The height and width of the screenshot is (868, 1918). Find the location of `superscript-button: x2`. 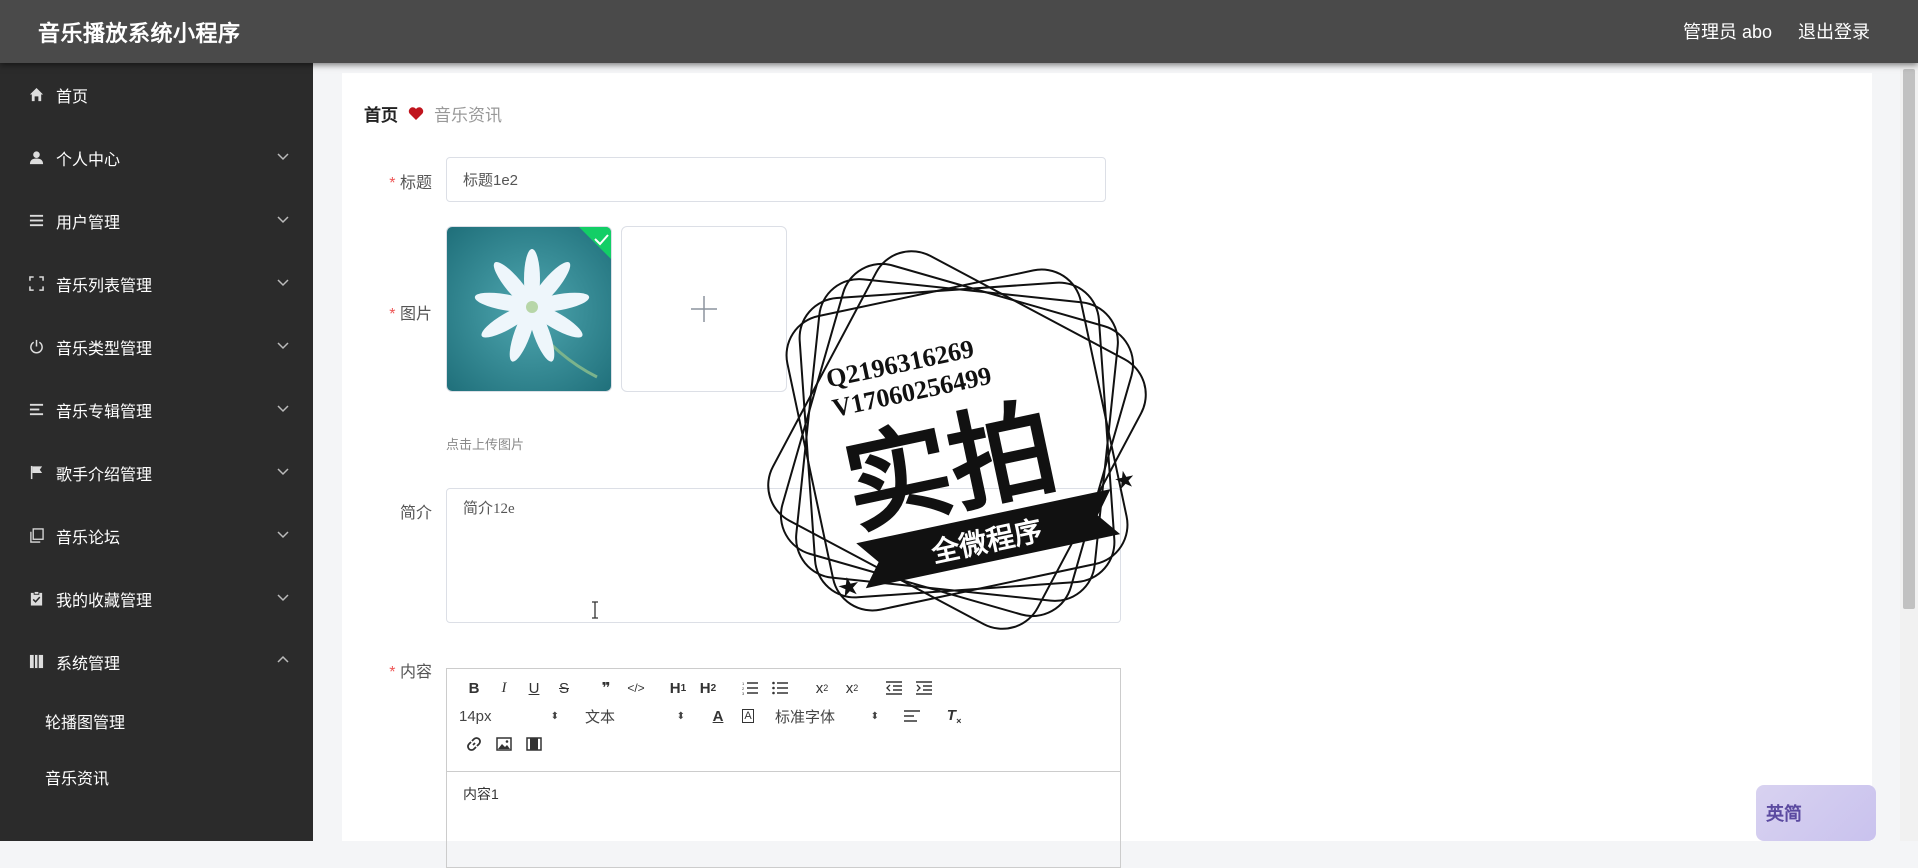

superscript-button: x2 is located at coordinates (852, 688).